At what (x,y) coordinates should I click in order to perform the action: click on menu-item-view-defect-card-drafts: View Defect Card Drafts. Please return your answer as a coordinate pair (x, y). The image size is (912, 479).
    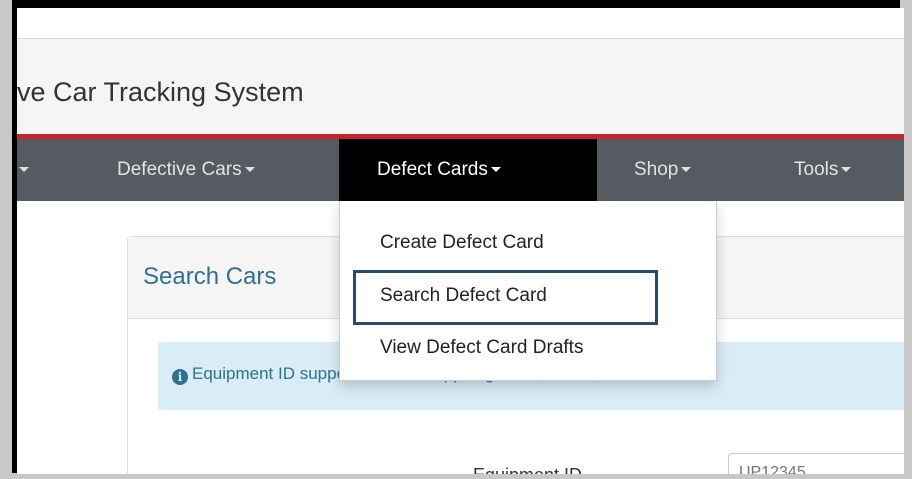
    Looking at the image, I should click on (481, 348).